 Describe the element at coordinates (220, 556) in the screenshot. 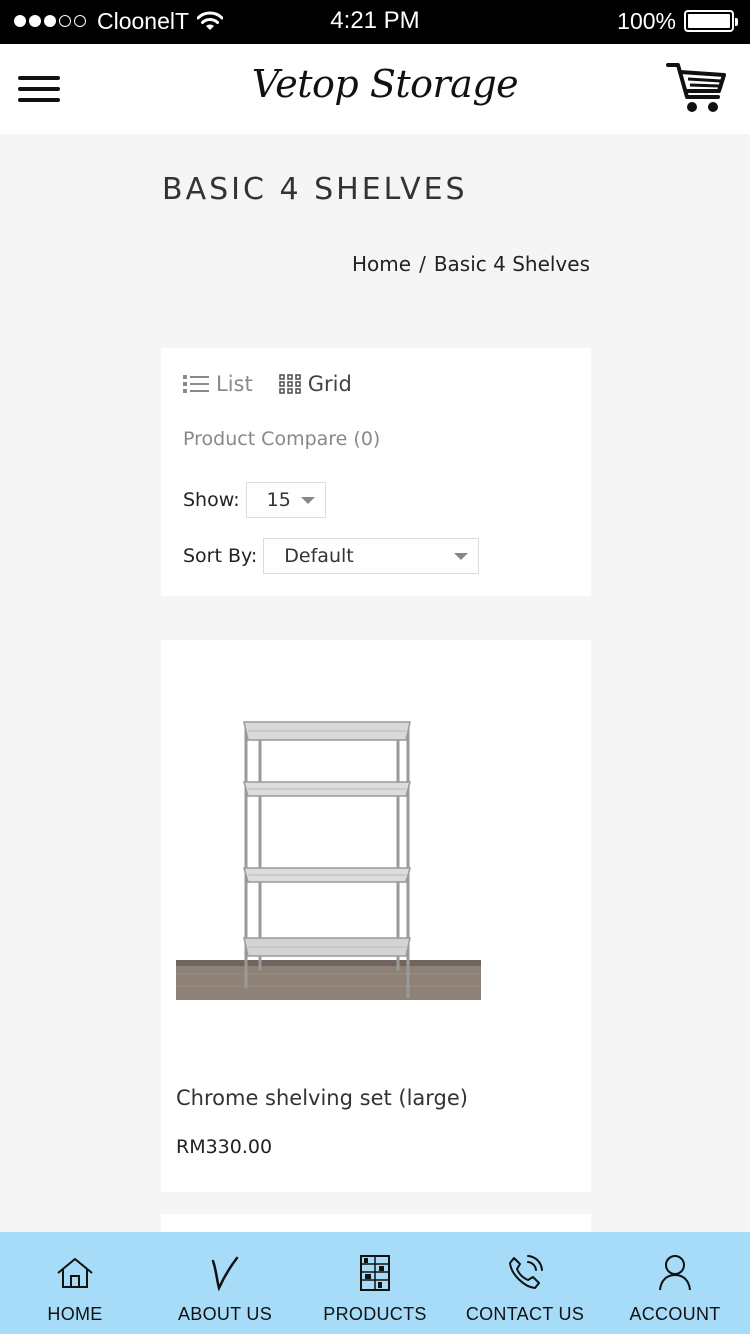

I see `sort-label: Sort By:` at that location.